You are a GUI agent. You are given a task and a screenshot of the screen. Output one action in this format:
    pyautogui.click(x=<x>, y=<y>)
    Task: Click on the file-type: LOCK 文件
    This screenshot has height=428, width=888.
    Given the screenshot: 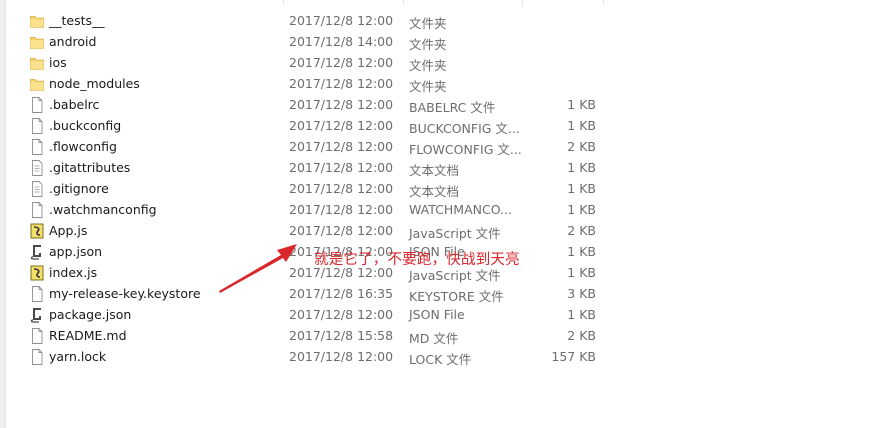 What is the action you would take?
    pyautogui.click(x=440, y=359)
    